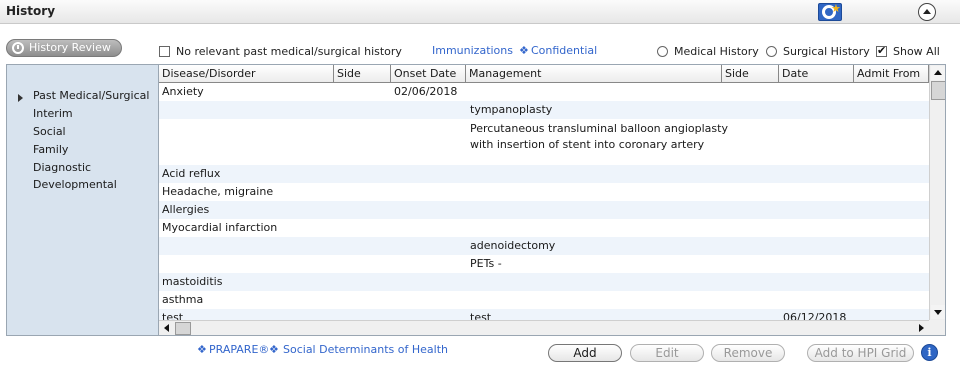  I want to click on vertical-scrollbar, so click(937, 192).